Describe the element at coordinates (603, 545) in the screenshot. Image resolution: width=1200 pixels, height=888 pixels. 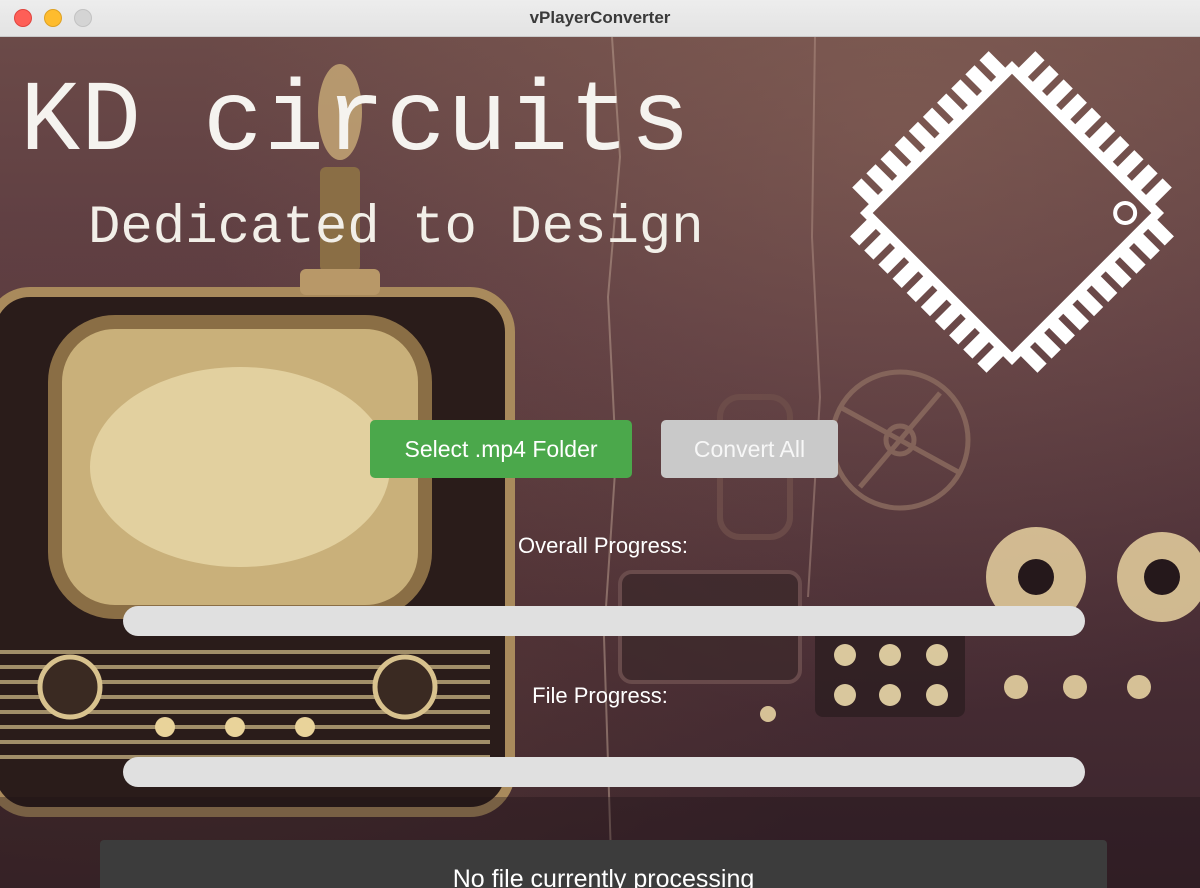
I see `overall-progress-label: Overall Progress:` at that location.